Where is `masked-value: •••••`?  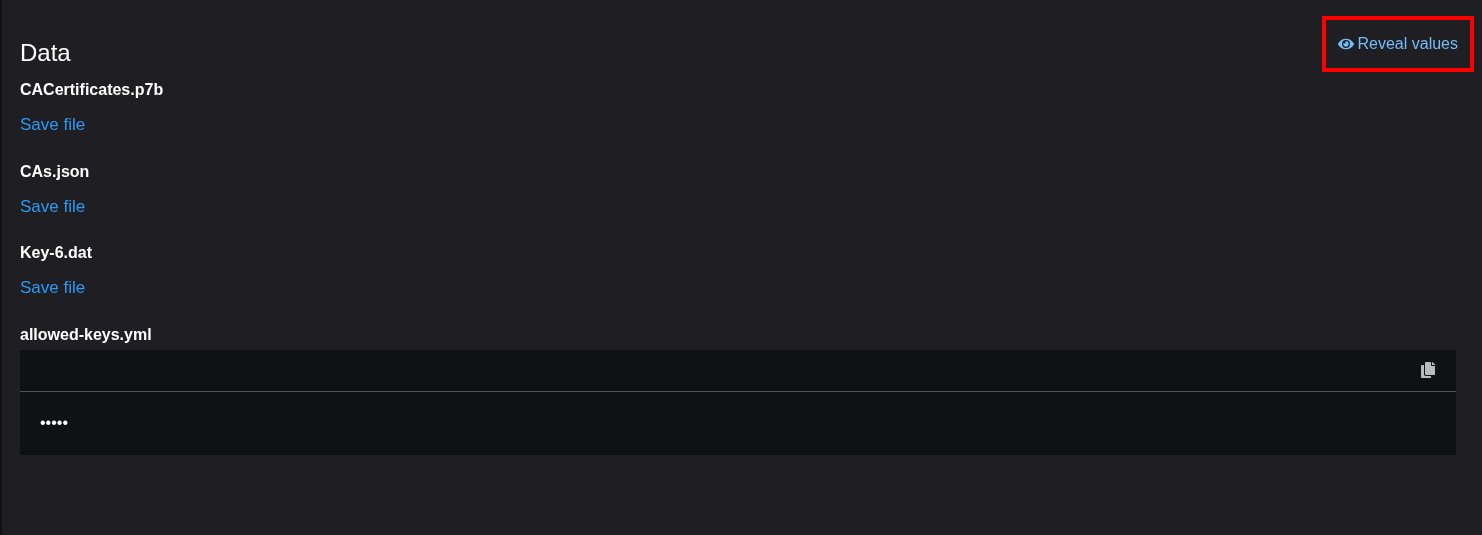 masked-value: ••••• is located at coordinates (54, 423).